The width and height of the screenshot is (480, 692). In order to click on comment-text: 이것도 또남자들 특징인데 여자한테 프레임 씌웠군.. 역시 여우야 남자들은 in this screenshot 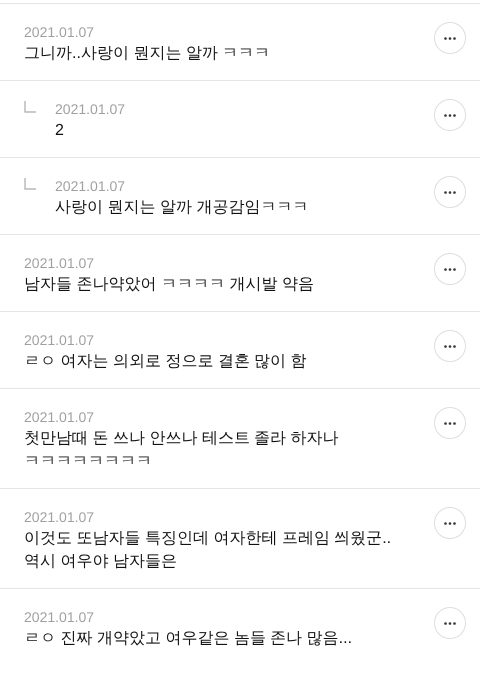, I will do `click(208, 550)`.